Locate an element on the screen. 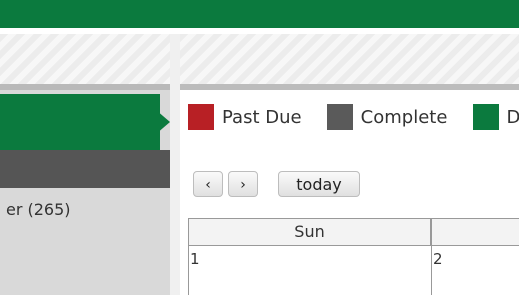  legend-label-due: Du is located at coordinates (512, 117).